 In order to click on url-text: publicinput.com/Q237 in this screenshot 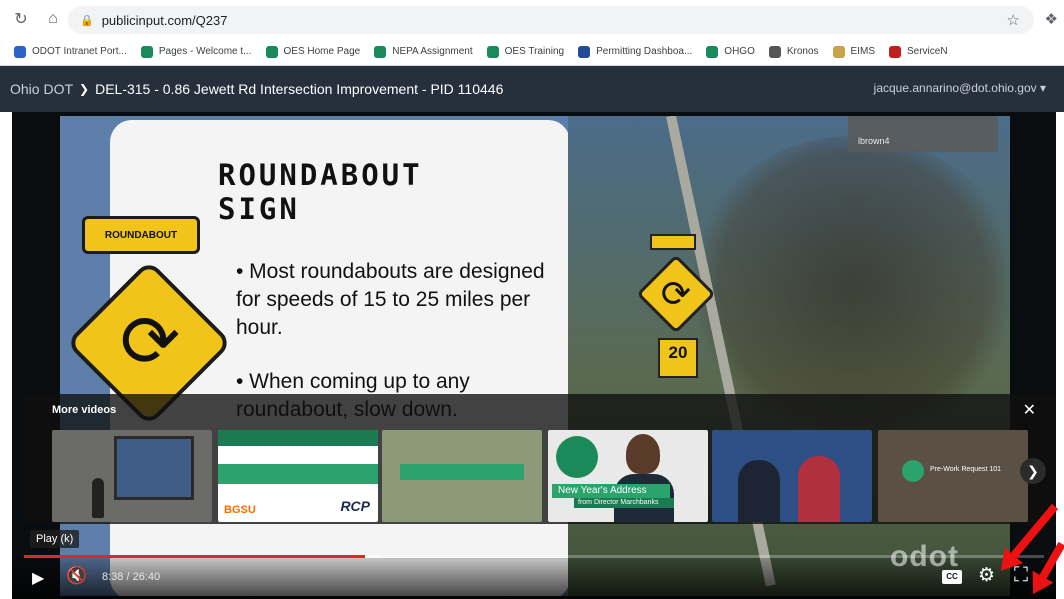, I will do `click(164, 20)`.